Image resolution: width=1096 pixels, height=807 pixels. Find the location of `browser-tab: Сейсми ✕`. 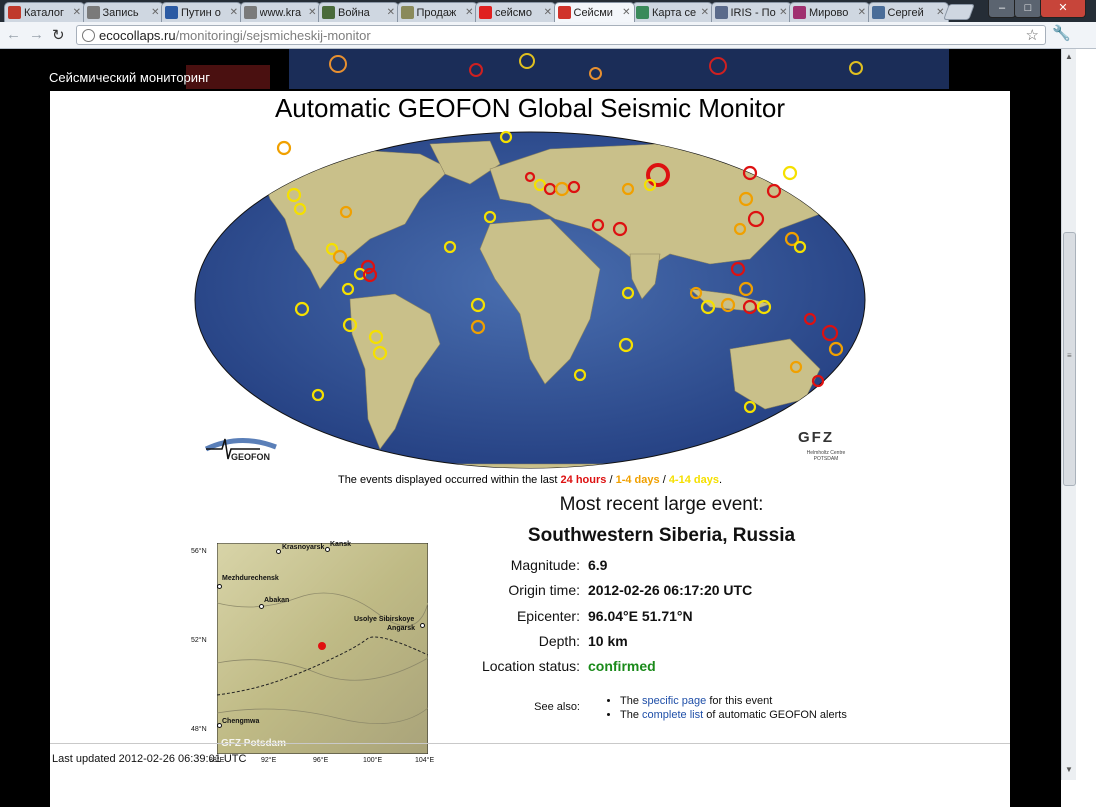

browser-tab: Сейсми ✕ is located at coordinates (594, 12).